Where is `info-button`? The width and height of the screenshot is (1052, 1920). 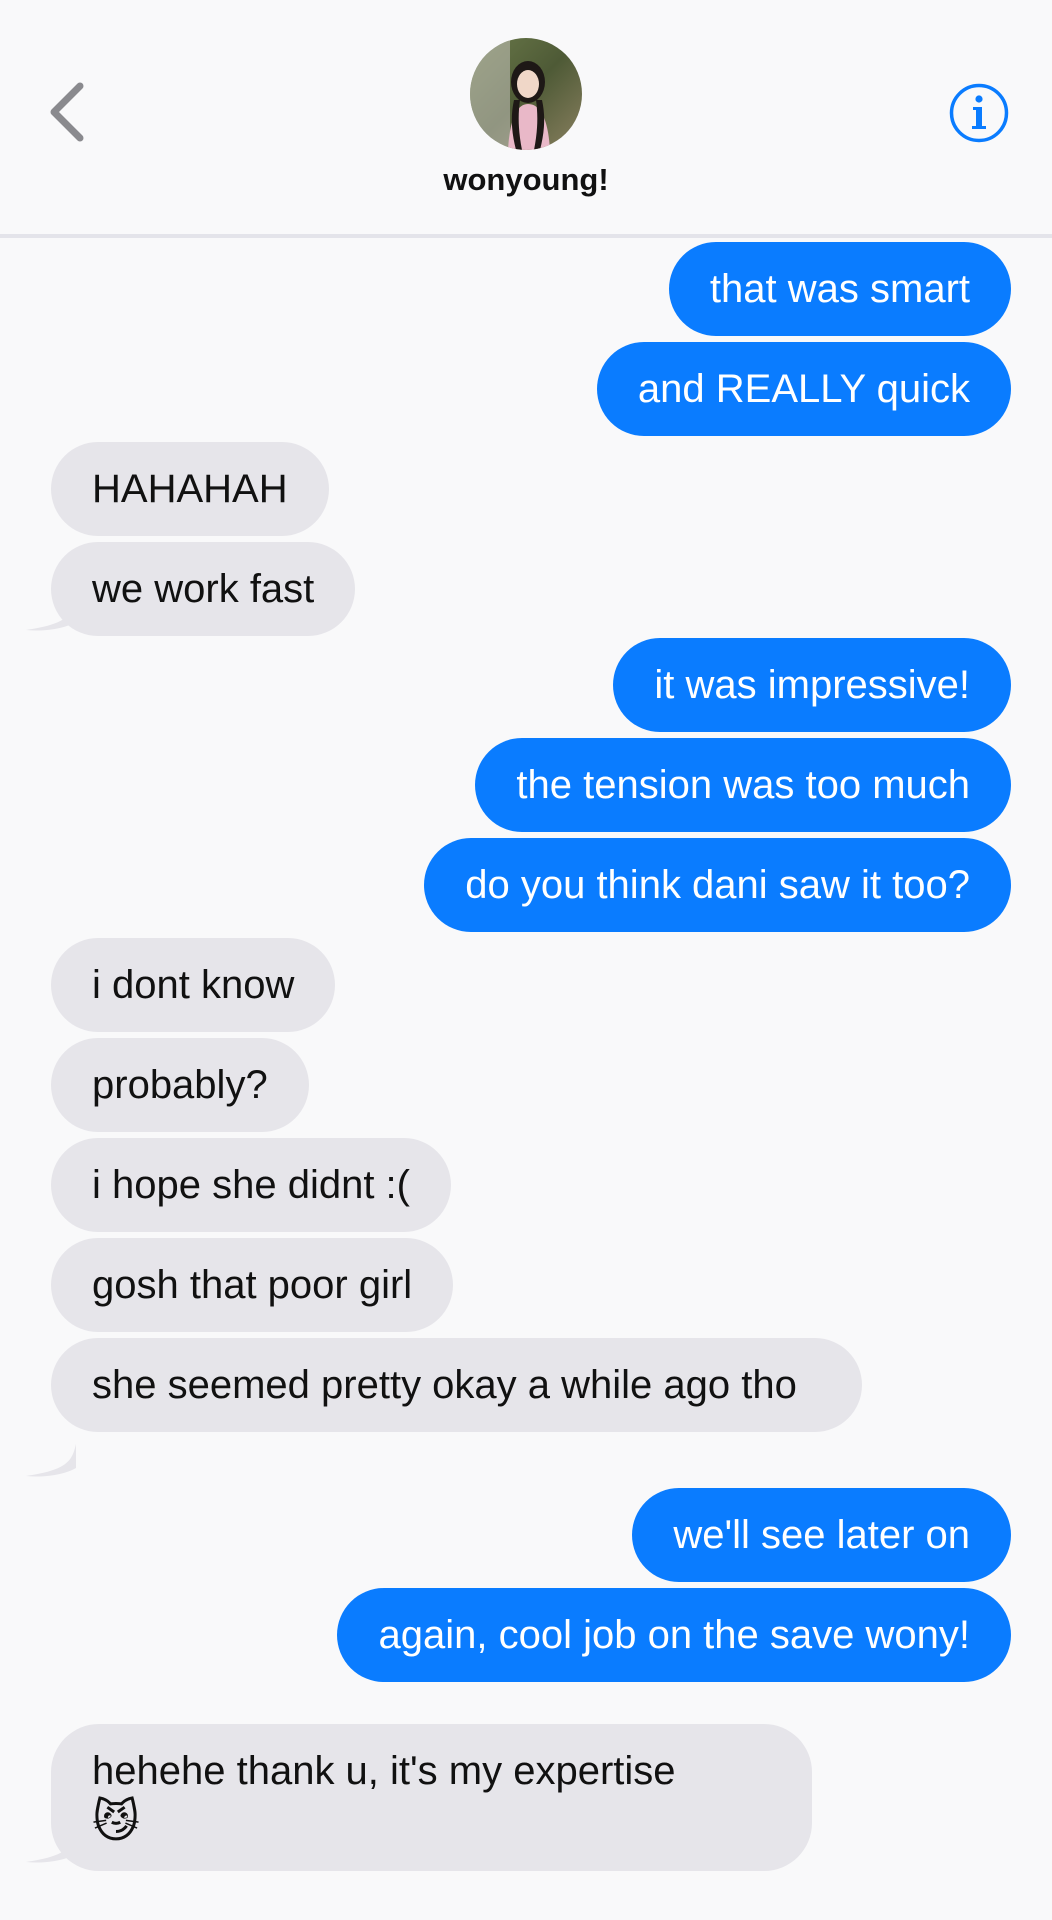
info-button is located at coordinates (979, 113).